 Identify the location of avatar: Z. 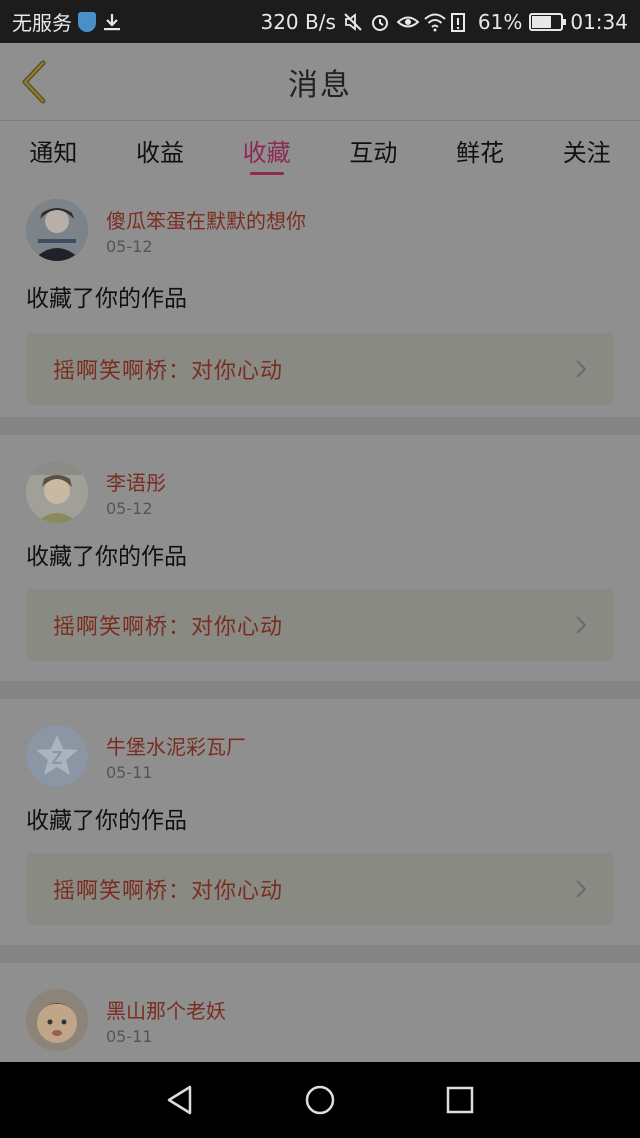
(57, 756).